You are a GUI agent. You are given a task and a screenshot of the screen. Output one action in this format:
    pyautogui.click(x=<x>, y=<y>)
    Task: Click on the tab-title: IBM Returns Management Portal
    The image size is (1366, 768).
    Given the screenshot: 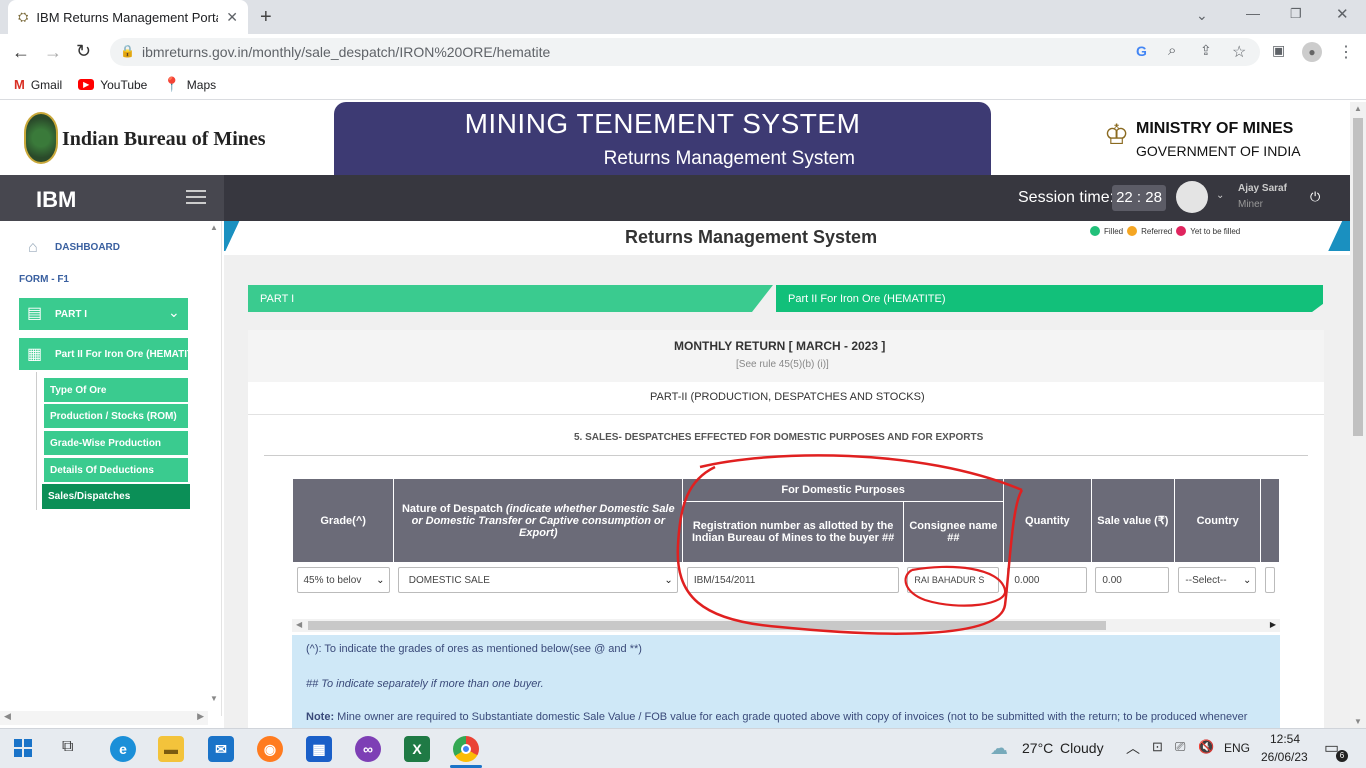 What is the action you would take?
    pyautogui.click(x=127, y=17)
    